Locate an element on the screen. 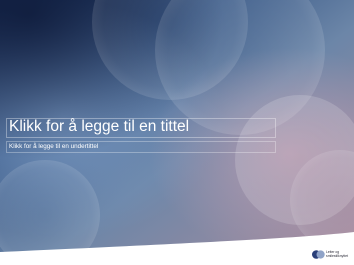  logo-line-2: smilestilknyttet is located at coordinates (337, 256).